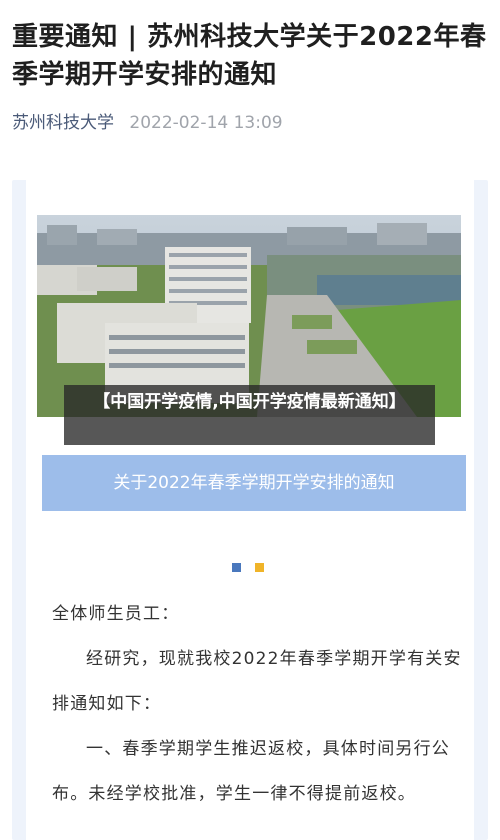 The image size is (500, 840). What do you see at coordinates (236, 567) in the screenshot?
I see `blue-square-icon` at bounding box center [236, 567].